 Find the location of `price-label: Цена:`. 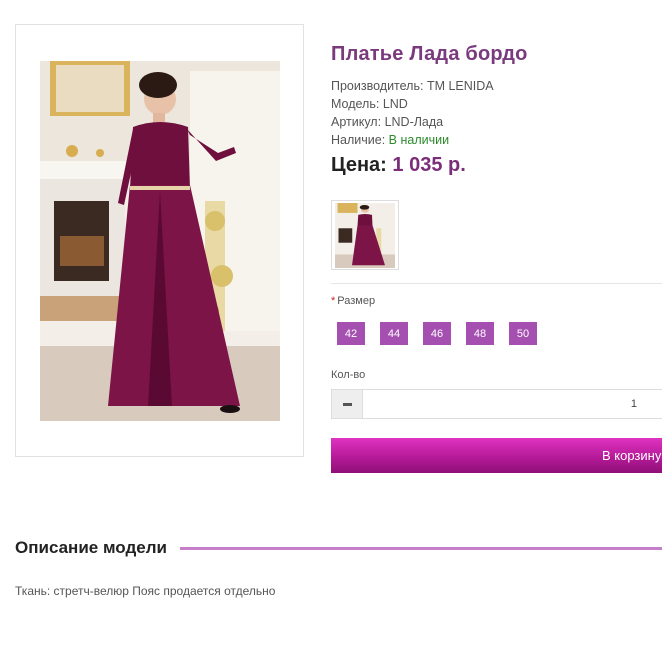

price-label: Цена: is located at coordinates (359, 165).